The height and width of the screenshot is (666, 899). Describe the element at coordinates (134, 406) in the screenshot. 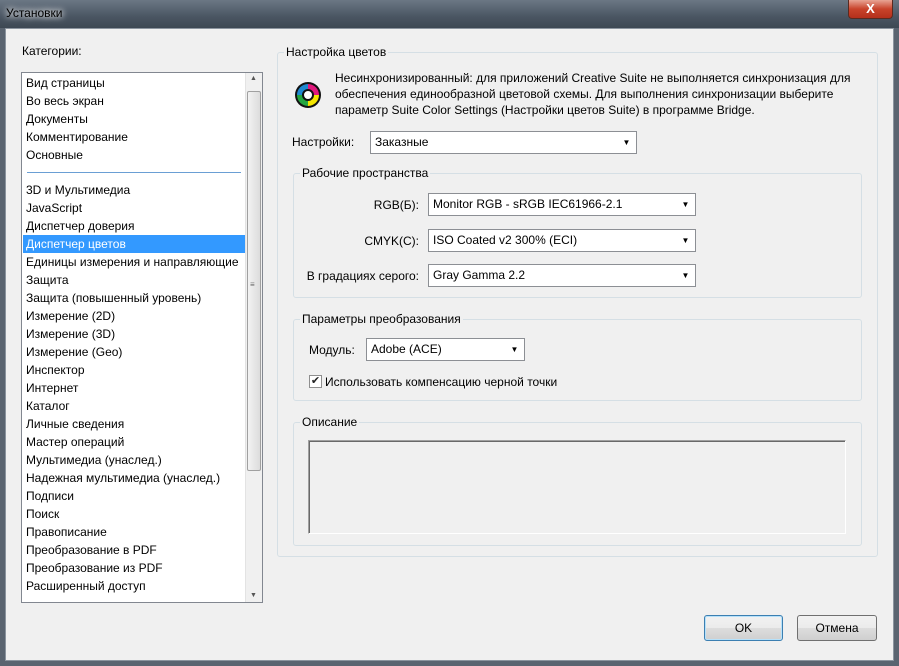

I see `list-item: Каталог` at that location.